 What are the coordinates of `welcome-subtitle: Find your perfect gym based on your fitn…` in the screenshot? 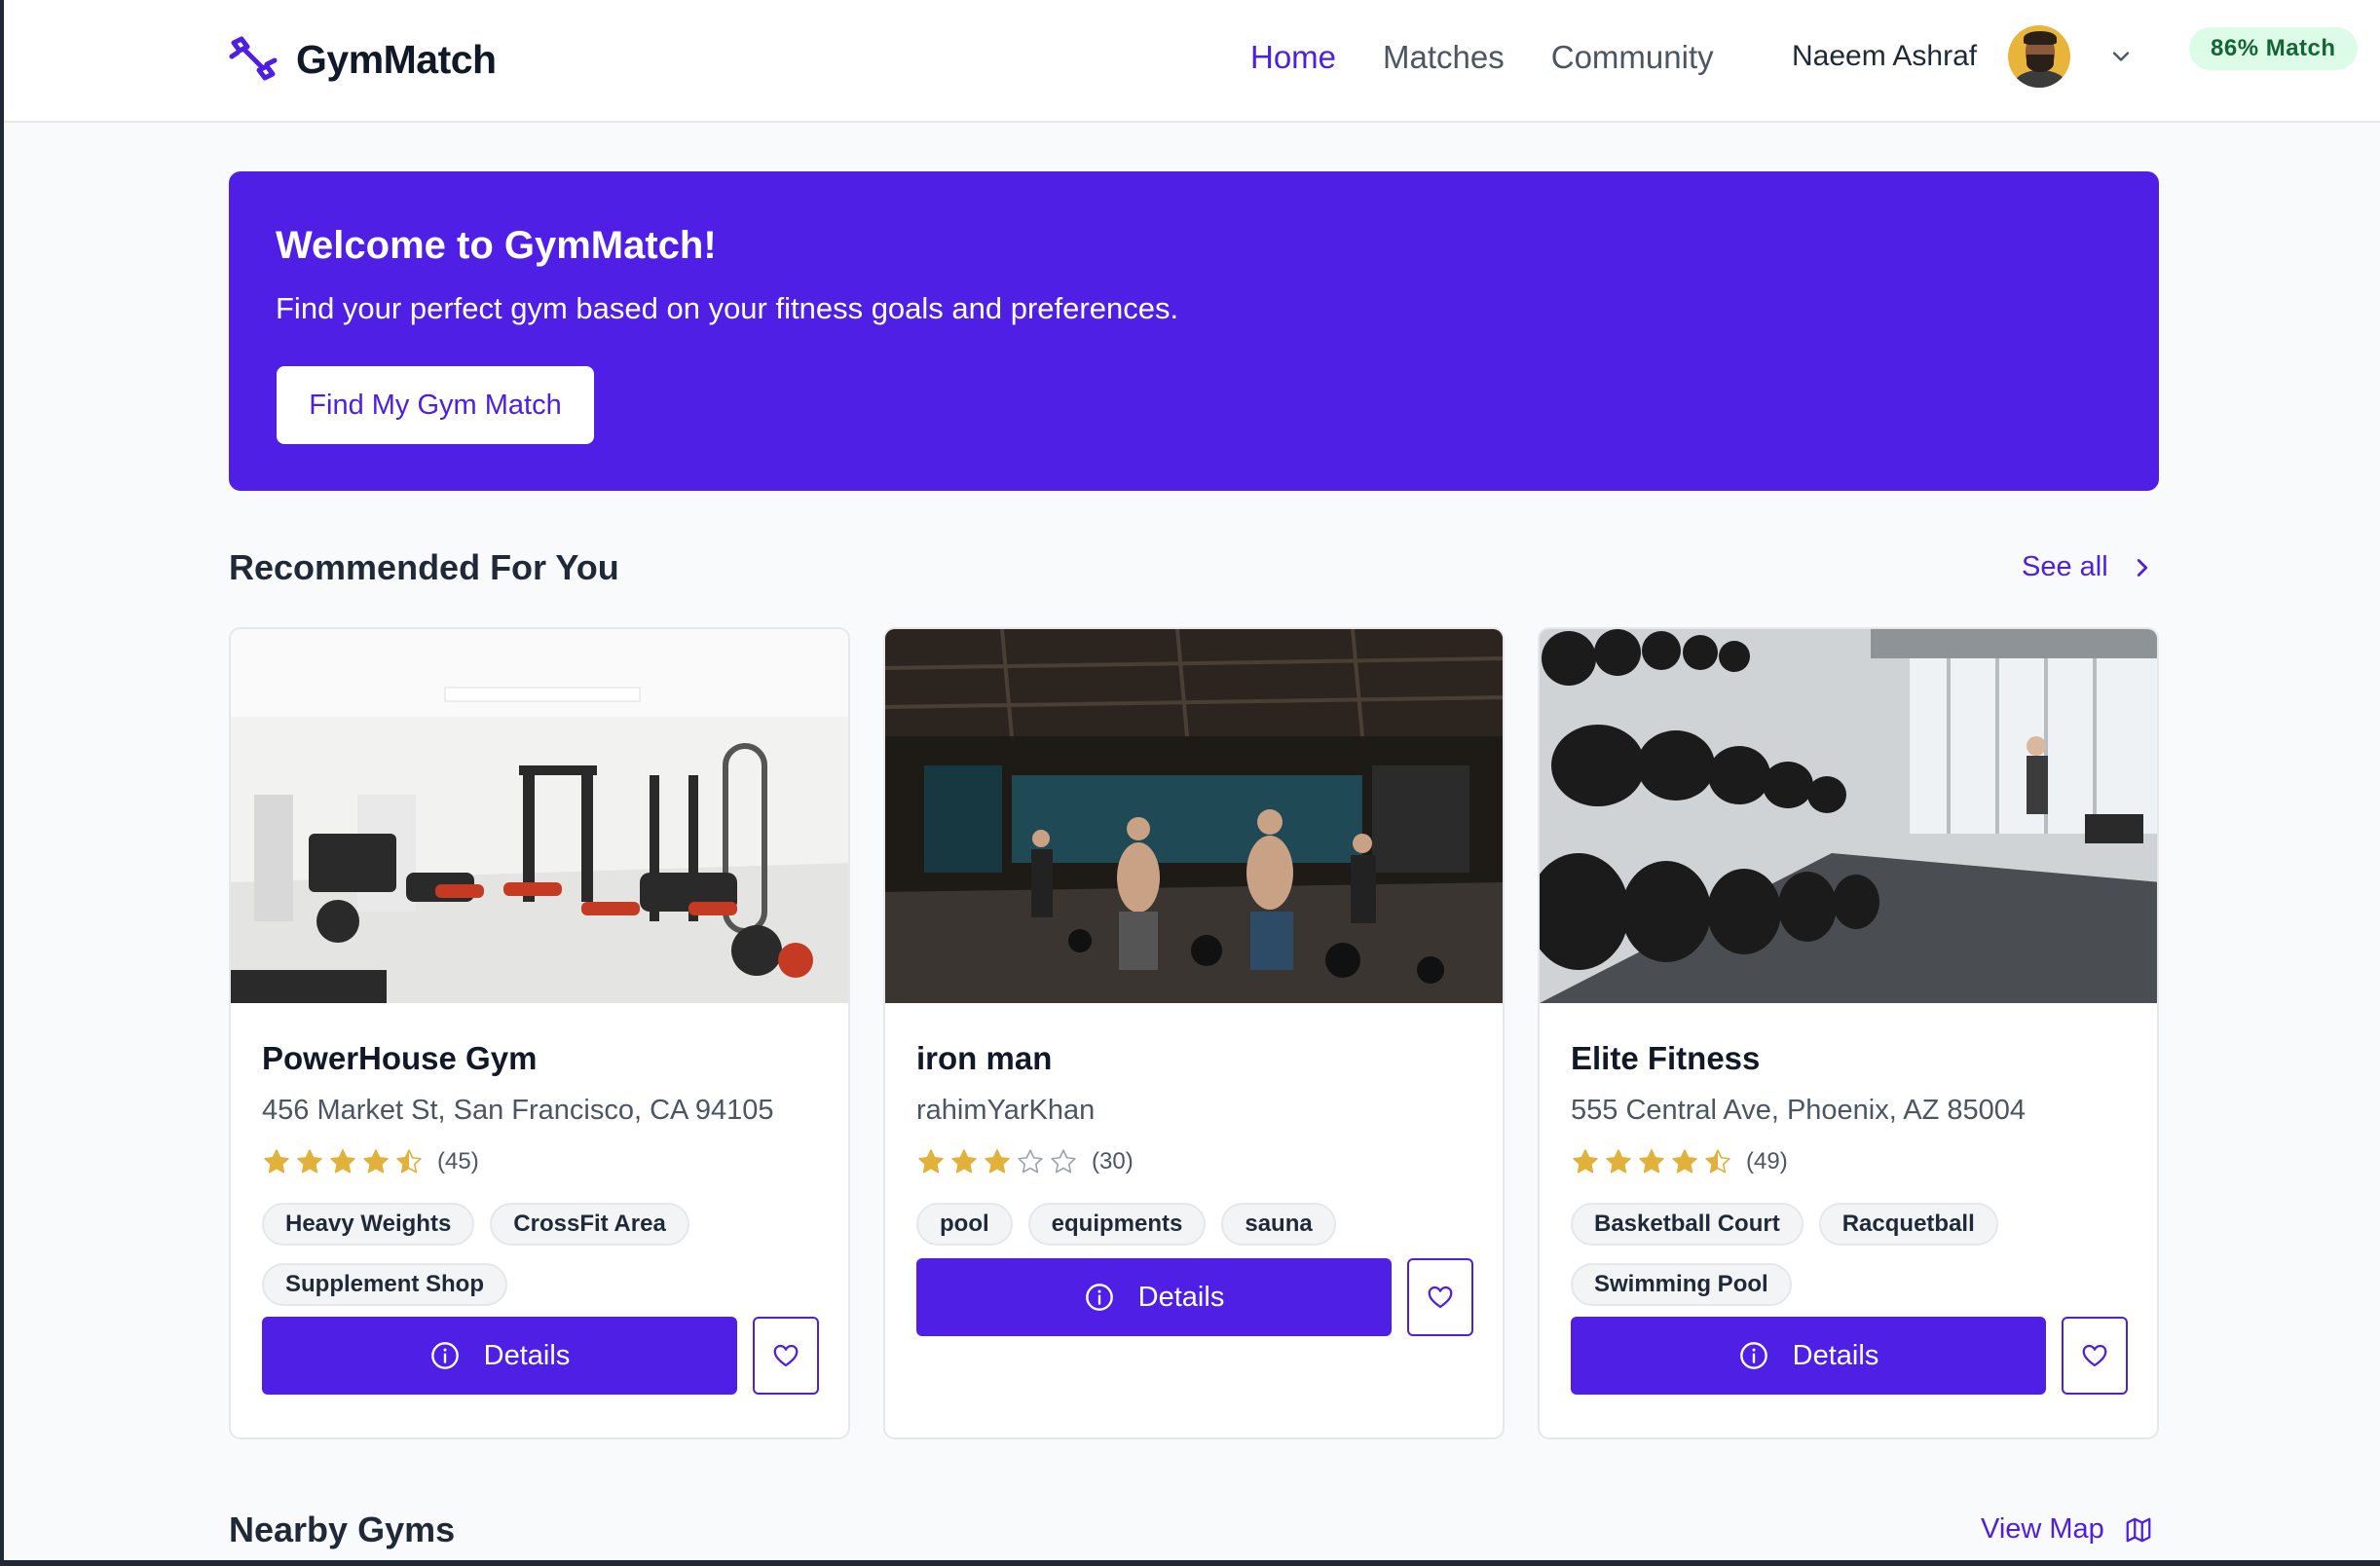 It's located at (727, 308).